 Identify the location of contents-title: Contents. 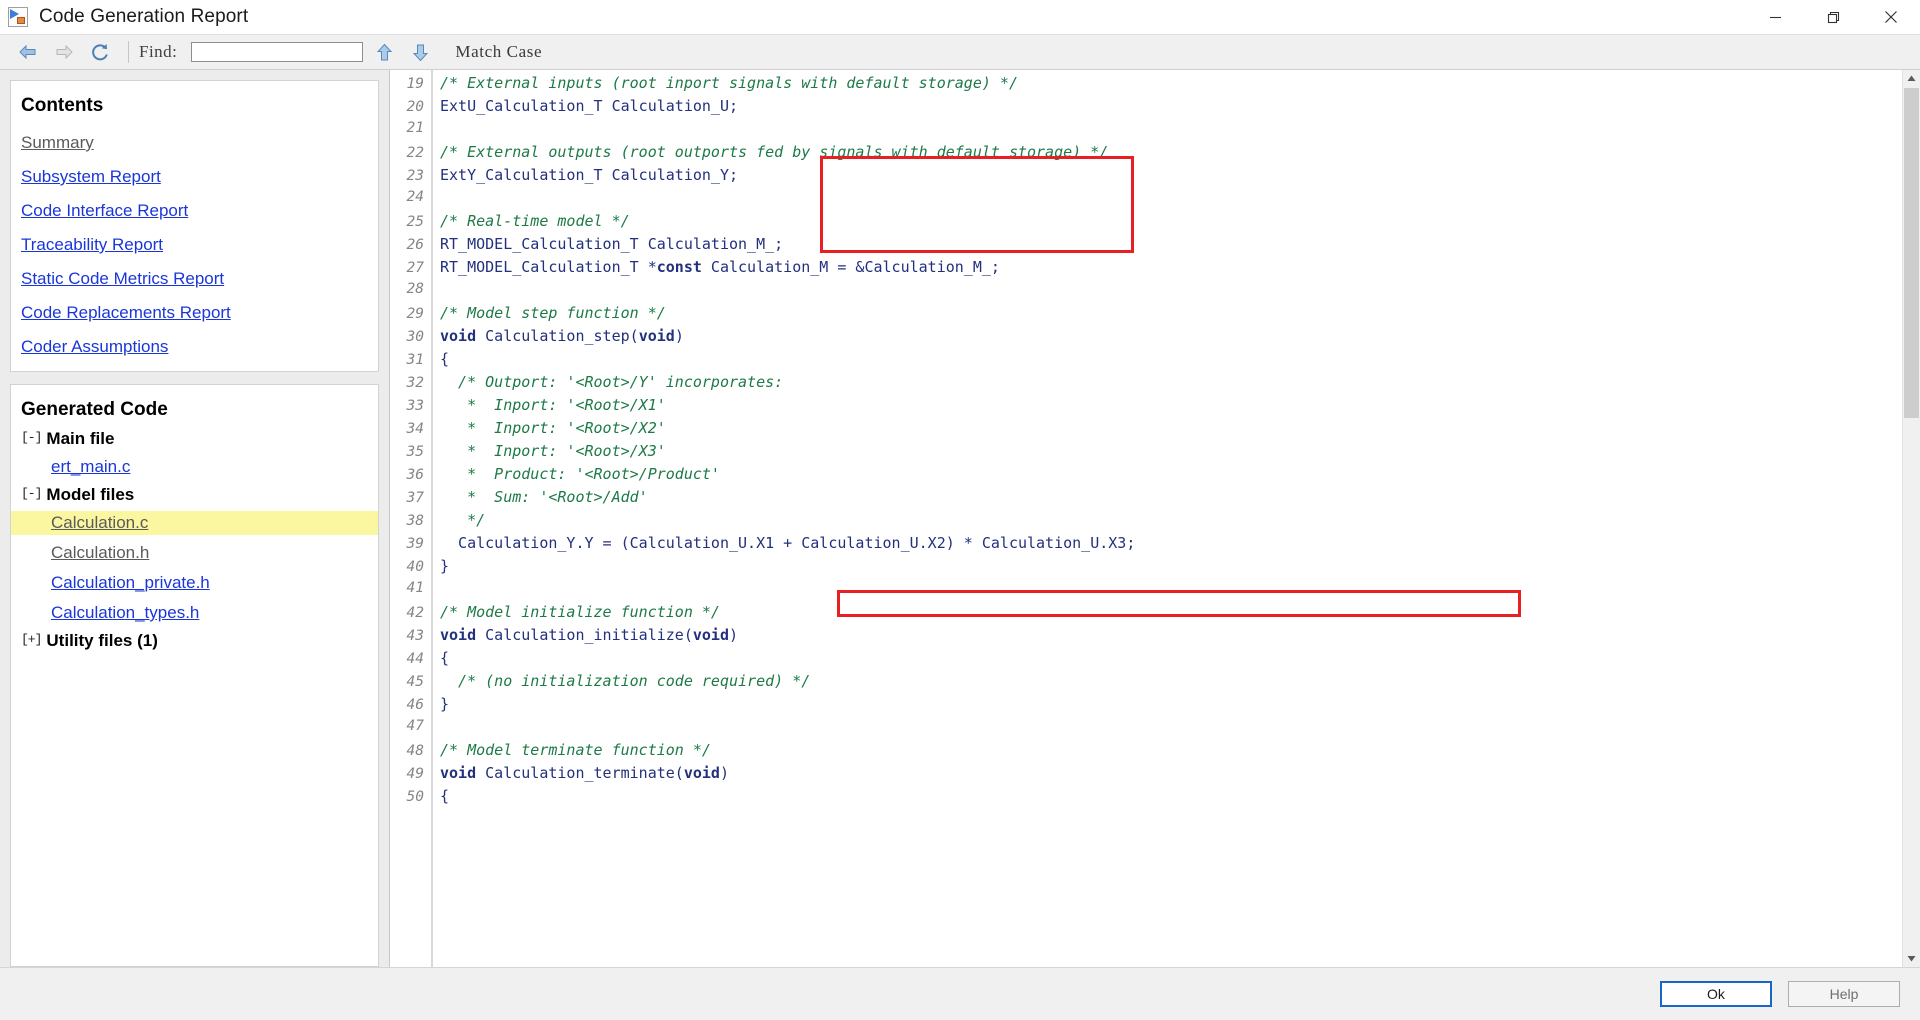
(62, 105).